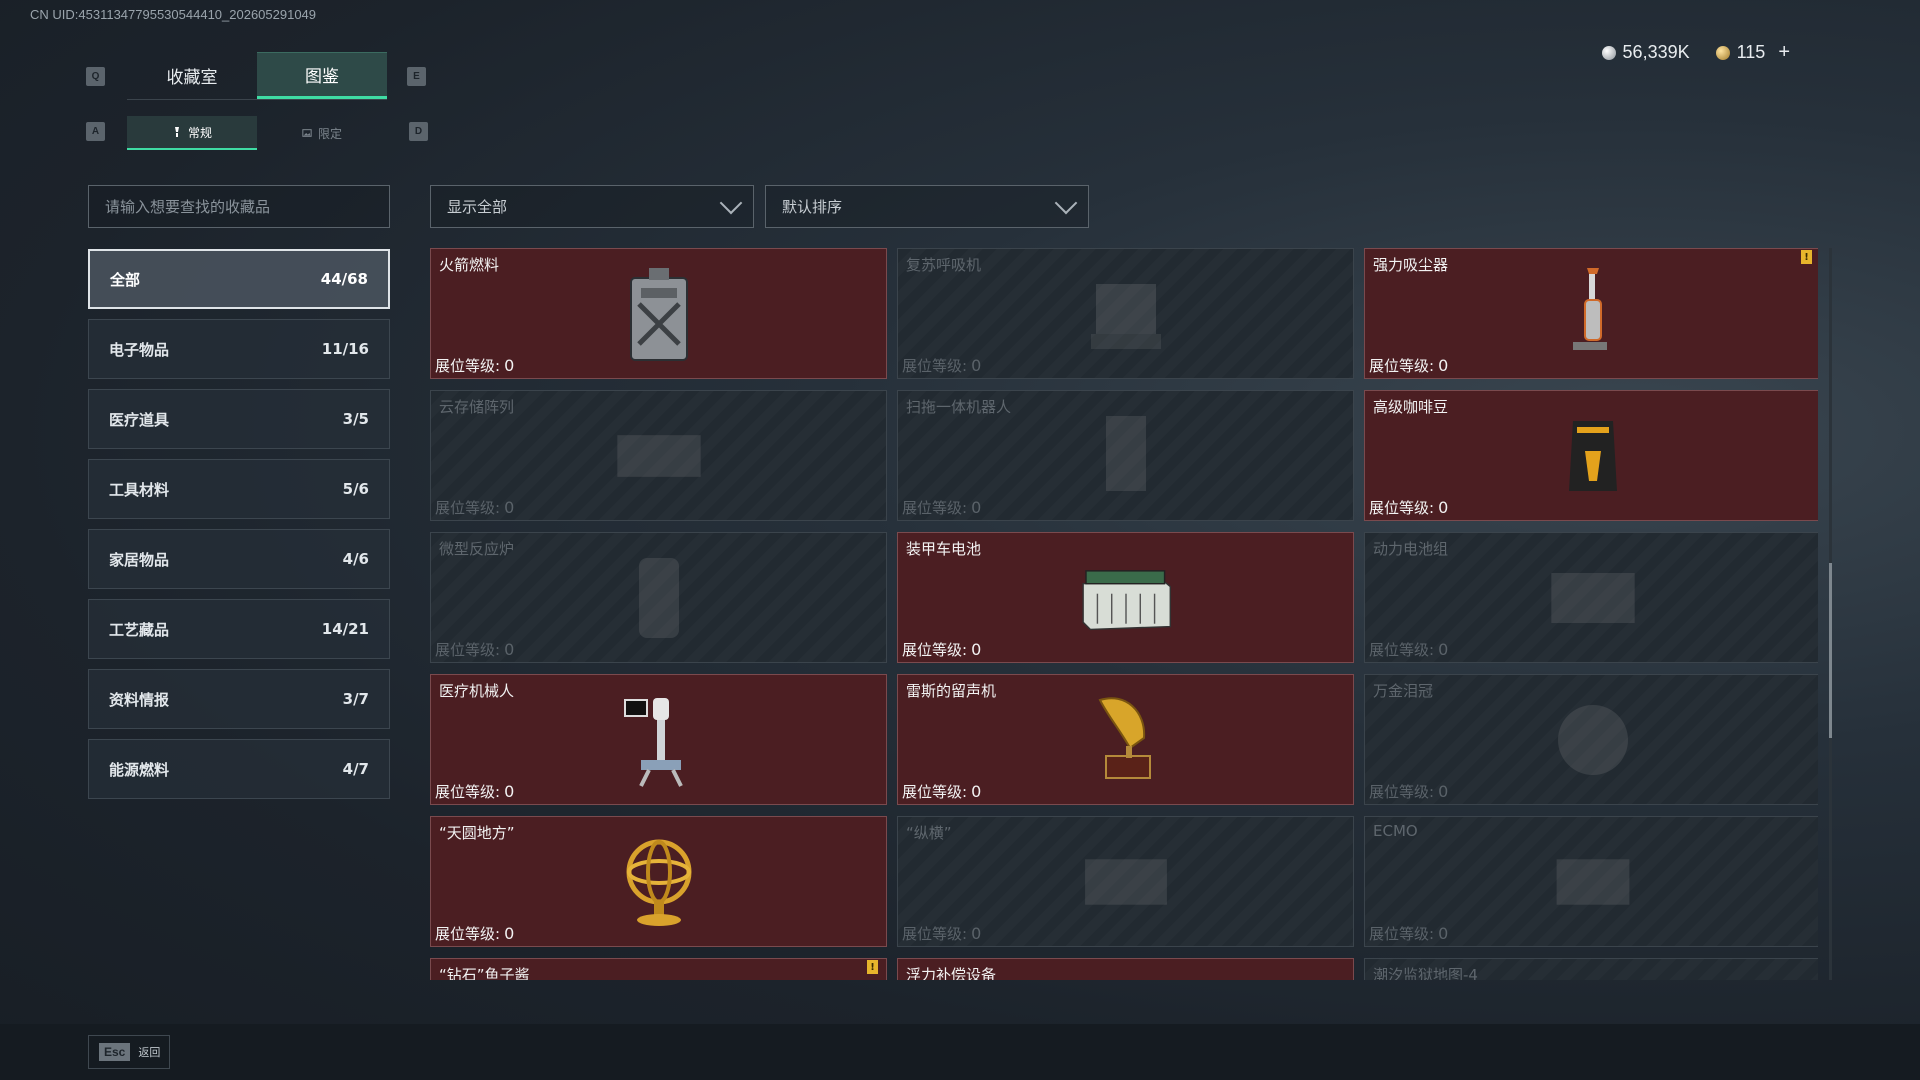 This screenshot has width=1920, height=1080. I want to click on sort-dropdown: 默认排序, so click(927, 206).